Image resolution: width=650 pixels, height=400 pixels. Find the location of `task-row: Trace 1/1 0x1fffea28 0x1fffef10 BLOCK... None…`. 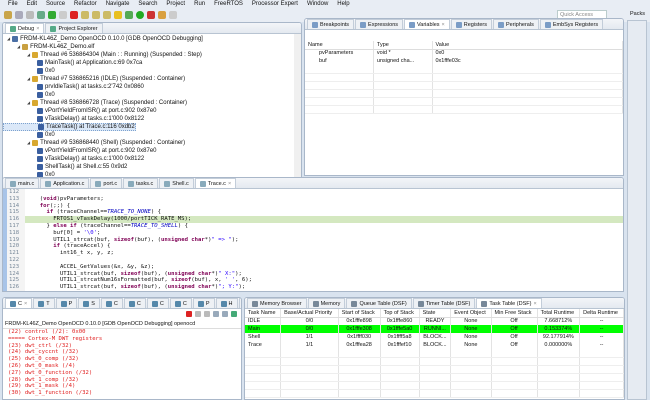

task-row: Trace 1/1 0x1fffea28 0x1fffef10 BLOCK... None… is located at coordinates (434, 345).